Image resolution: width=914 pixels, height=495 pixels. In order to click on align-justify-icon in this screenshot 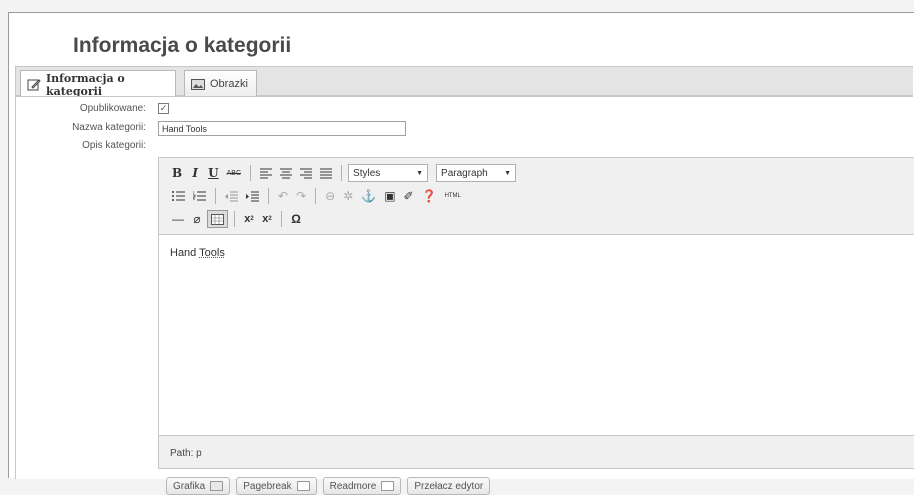, I will do `click(326, 173)`.